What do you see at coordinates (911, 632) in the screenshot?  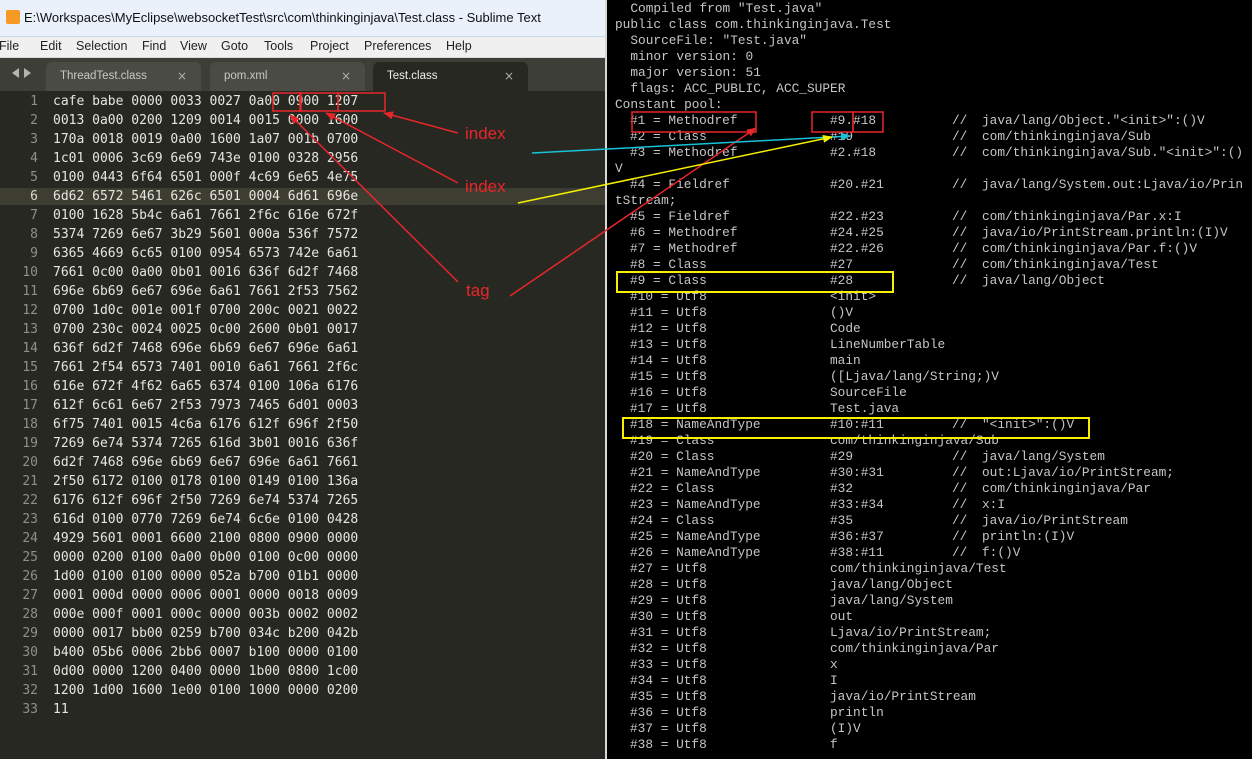 I see `constant-ref: Ljava/io/PrintStream;` at bounding box center [911, 632].